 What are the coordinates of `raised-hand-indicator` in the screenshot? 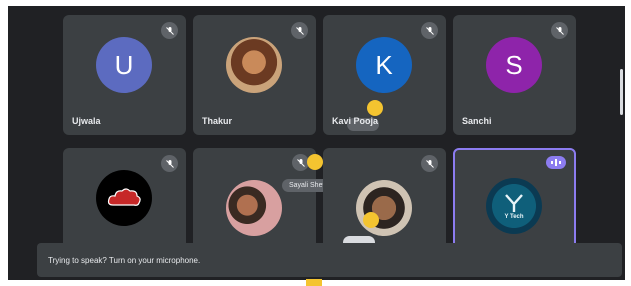 It's located at (314, 282).